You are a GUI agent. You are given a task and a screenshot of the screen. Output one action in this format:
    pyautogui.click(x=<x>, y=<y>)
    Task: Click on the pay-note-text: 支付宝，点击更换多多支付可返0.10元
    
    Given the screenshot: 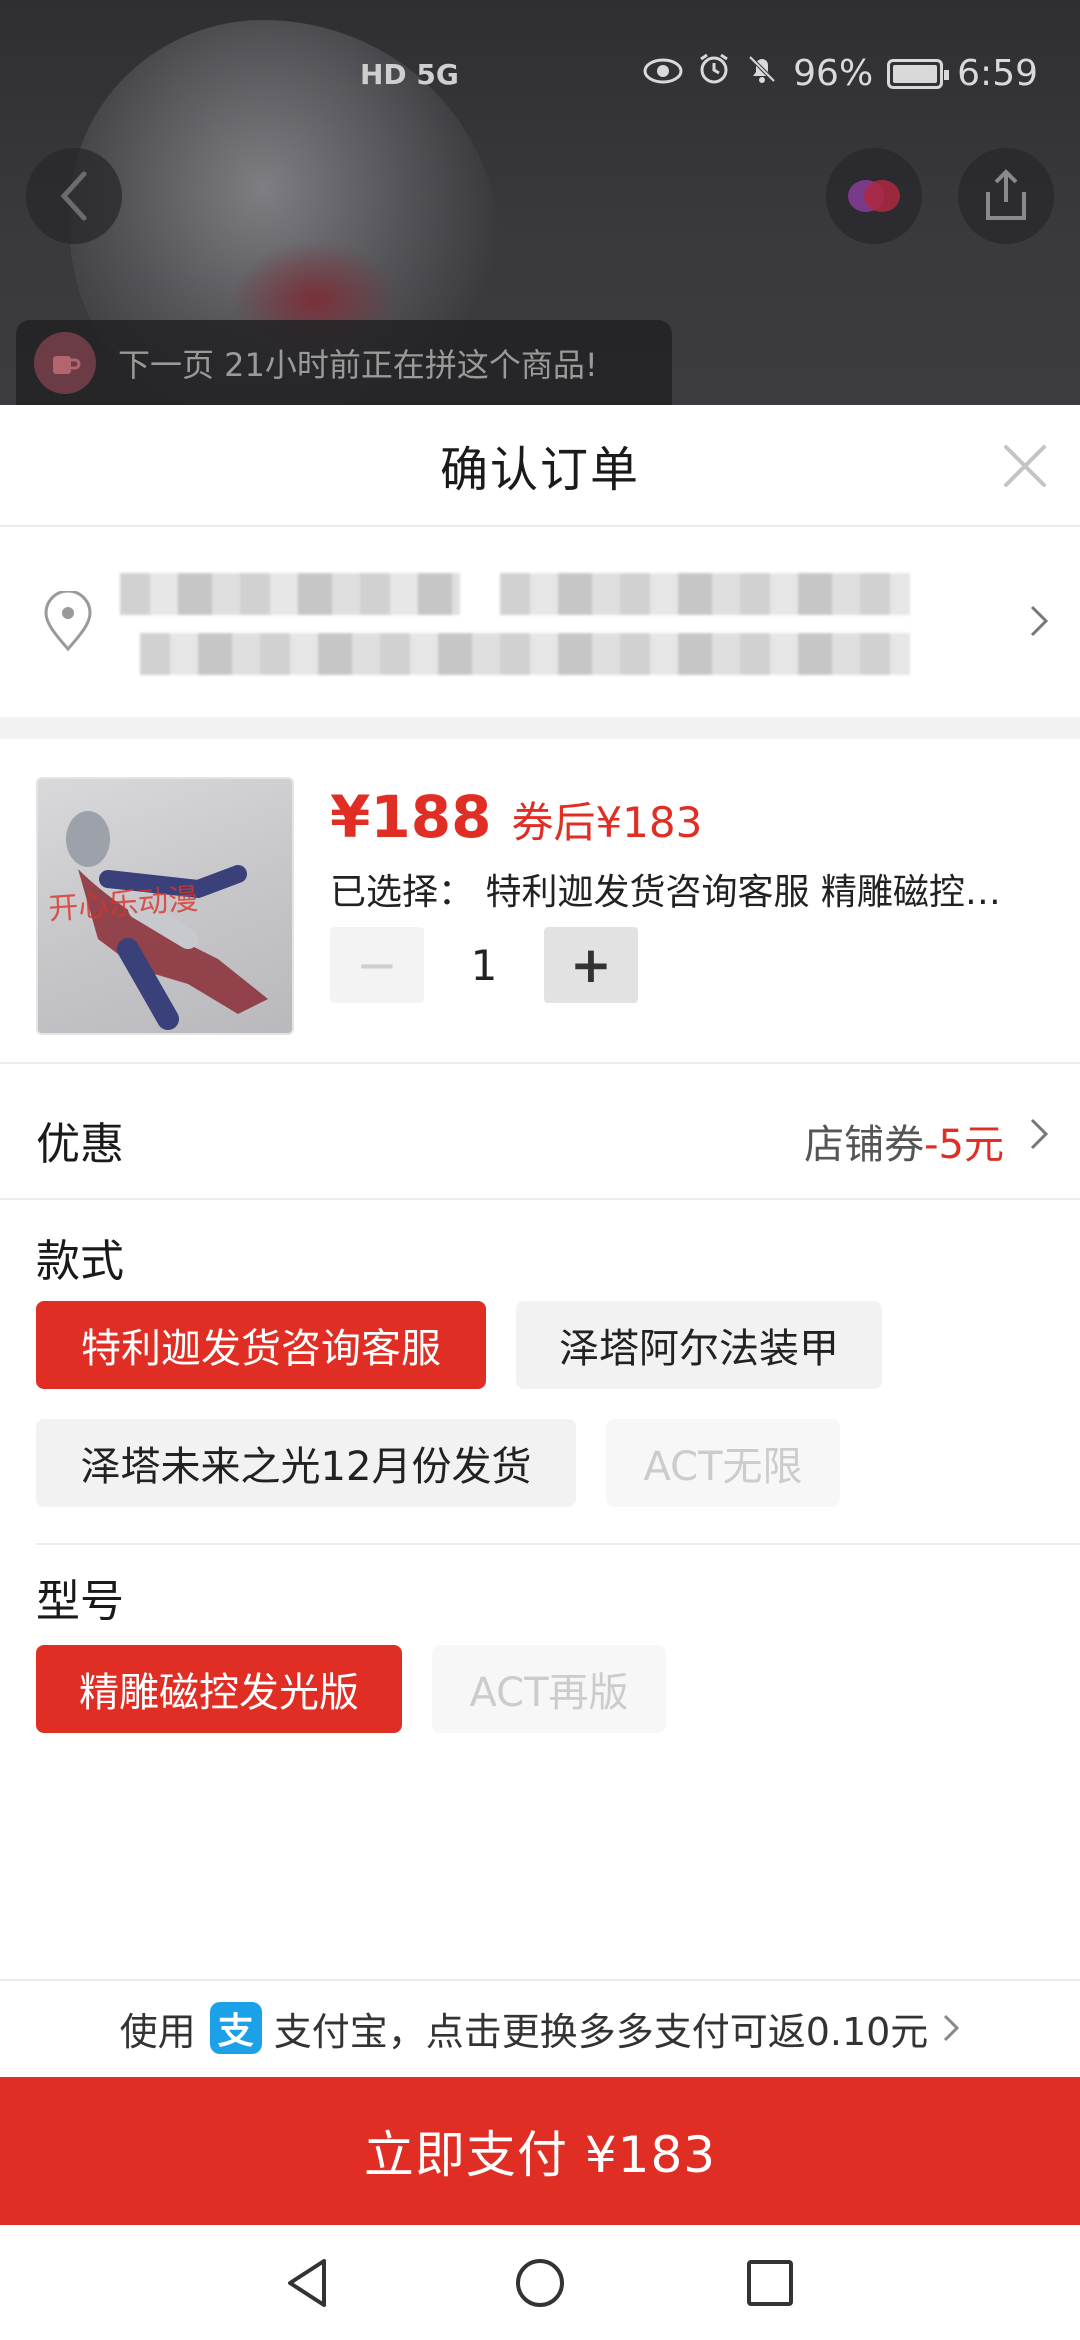 What is the action you would take?
    pyautogui.click(x=601, y=2031)
    